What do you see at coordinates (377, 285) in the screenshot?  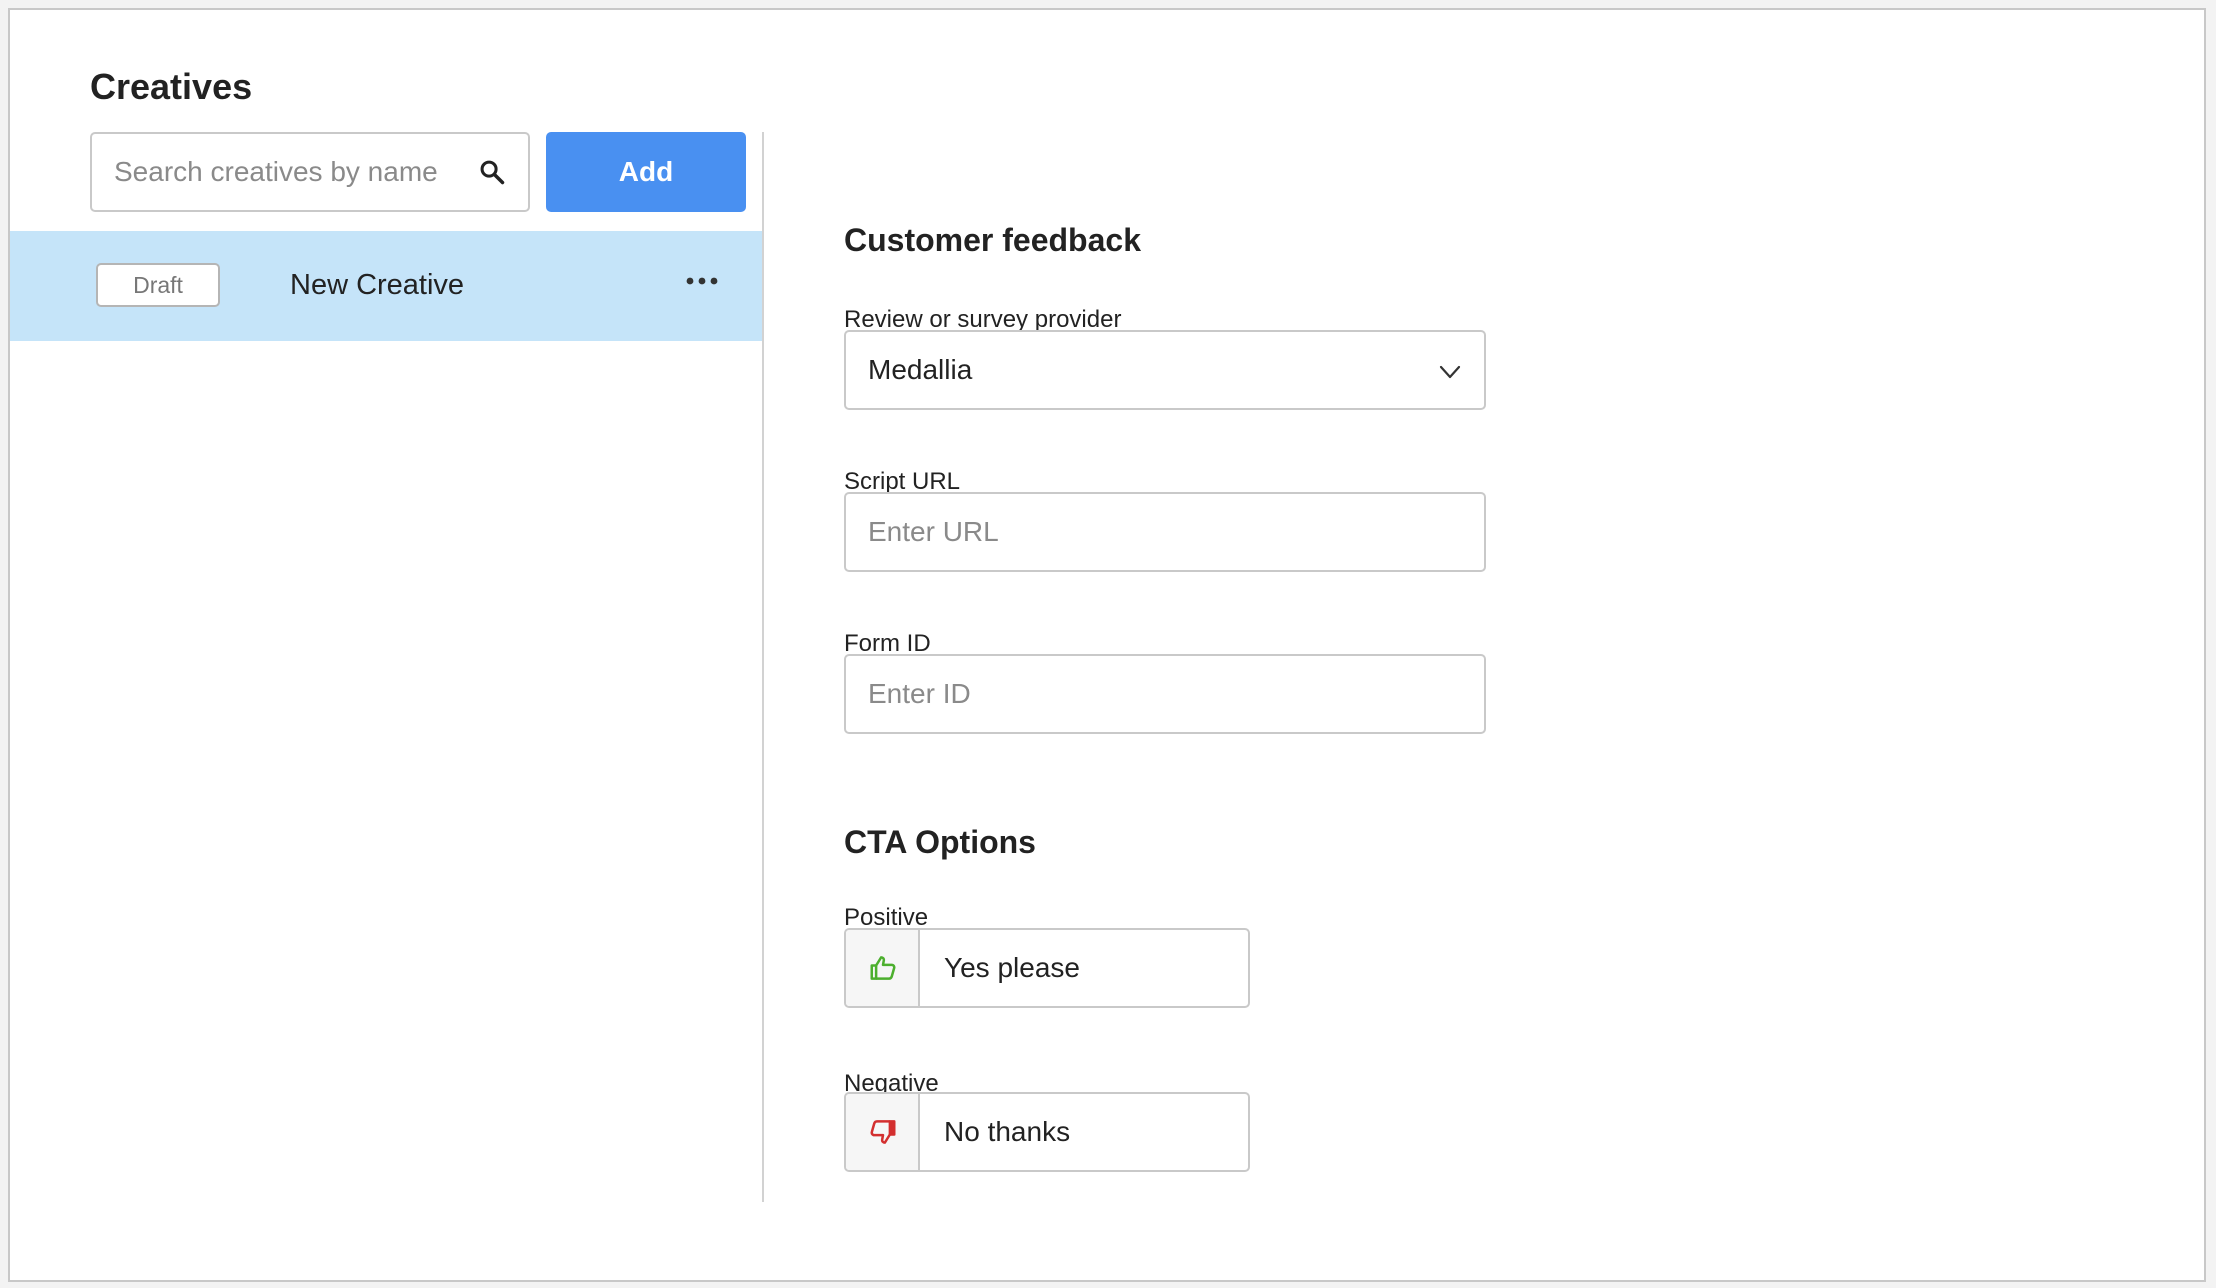 I see `creative-name: New Creative` at bounding box center [377, 285].